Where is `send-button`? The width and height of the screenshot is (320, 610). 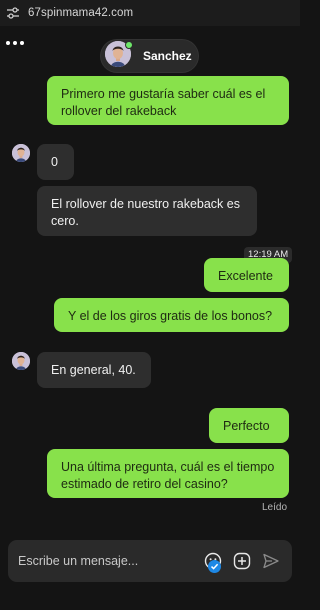
send-button is located at coordinates (271, 561).